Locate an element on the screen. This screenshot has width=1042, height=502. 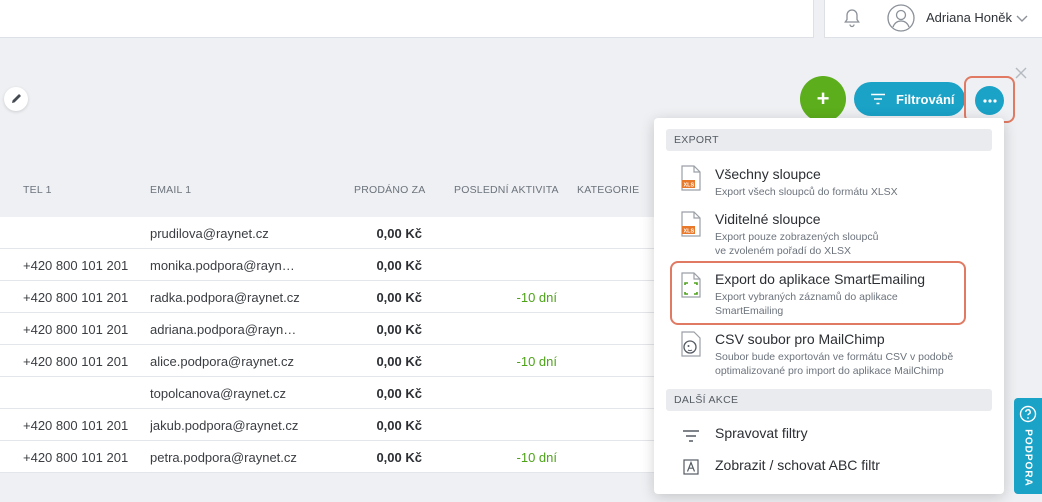
menu-item-title: CSV soubor pro MailChimp is located at coordinates (800, 339).